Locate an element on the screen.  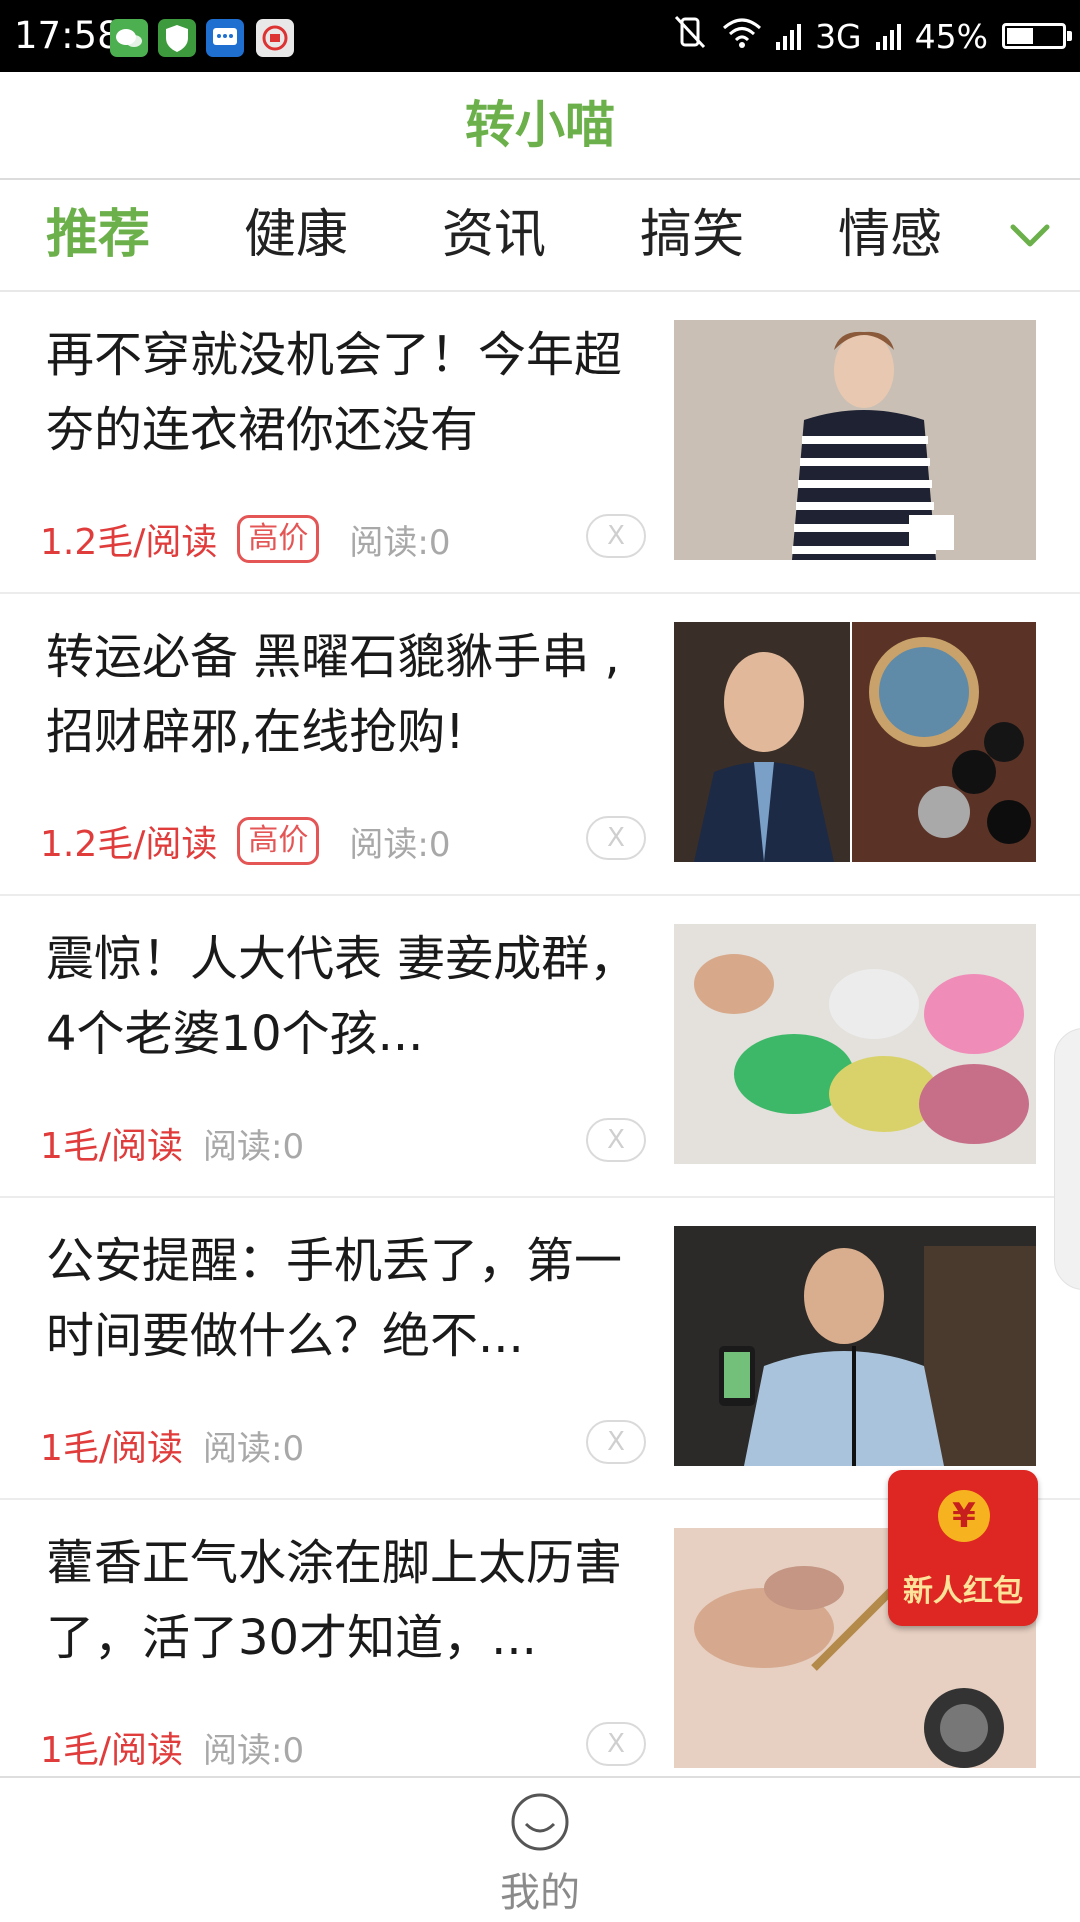
feed-item-title: 再不穿就没机会了！今年超夯的连衣裙你还没有 is located at coordinates (346, 393).